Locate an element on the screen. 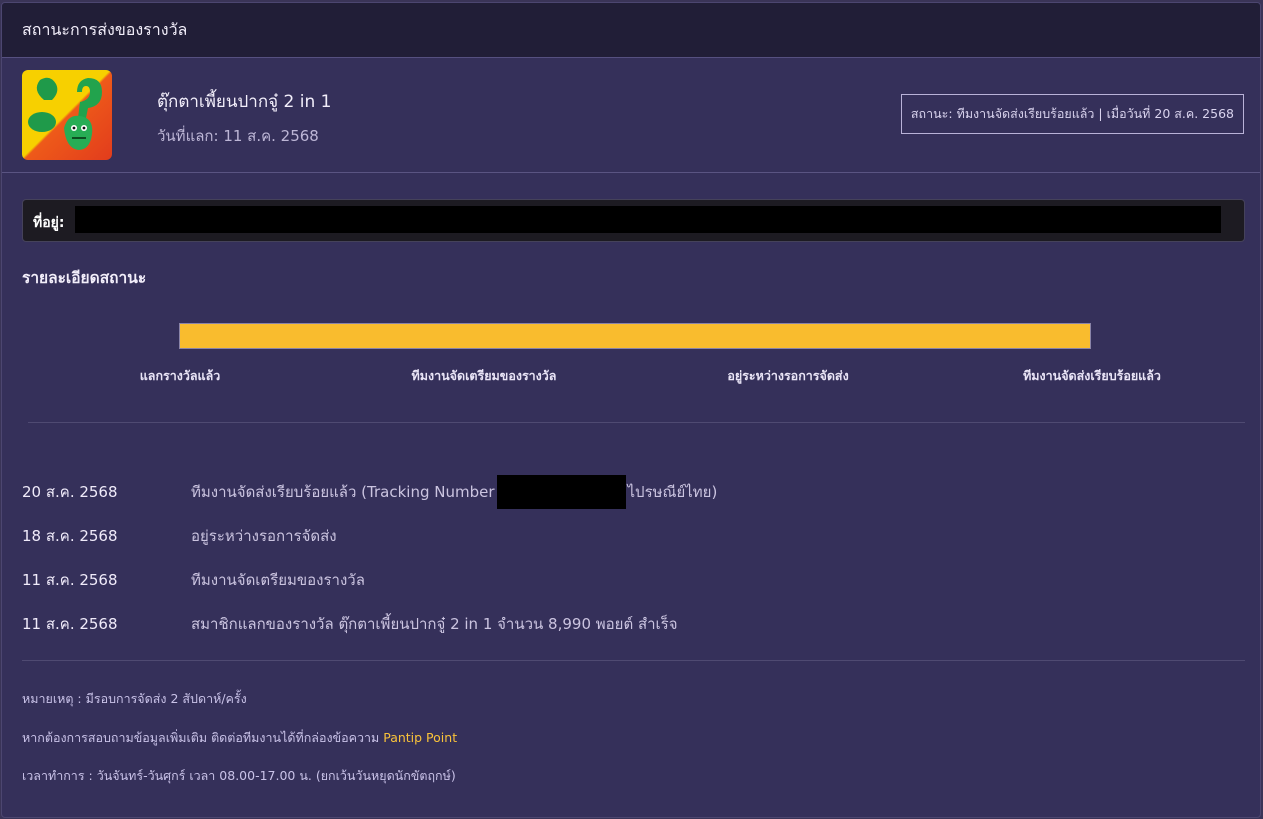 The width and height of the screenshot is (1263, 819). timeline-date: 20 ส.ค. 2568 is located at coordinates (70, 492).